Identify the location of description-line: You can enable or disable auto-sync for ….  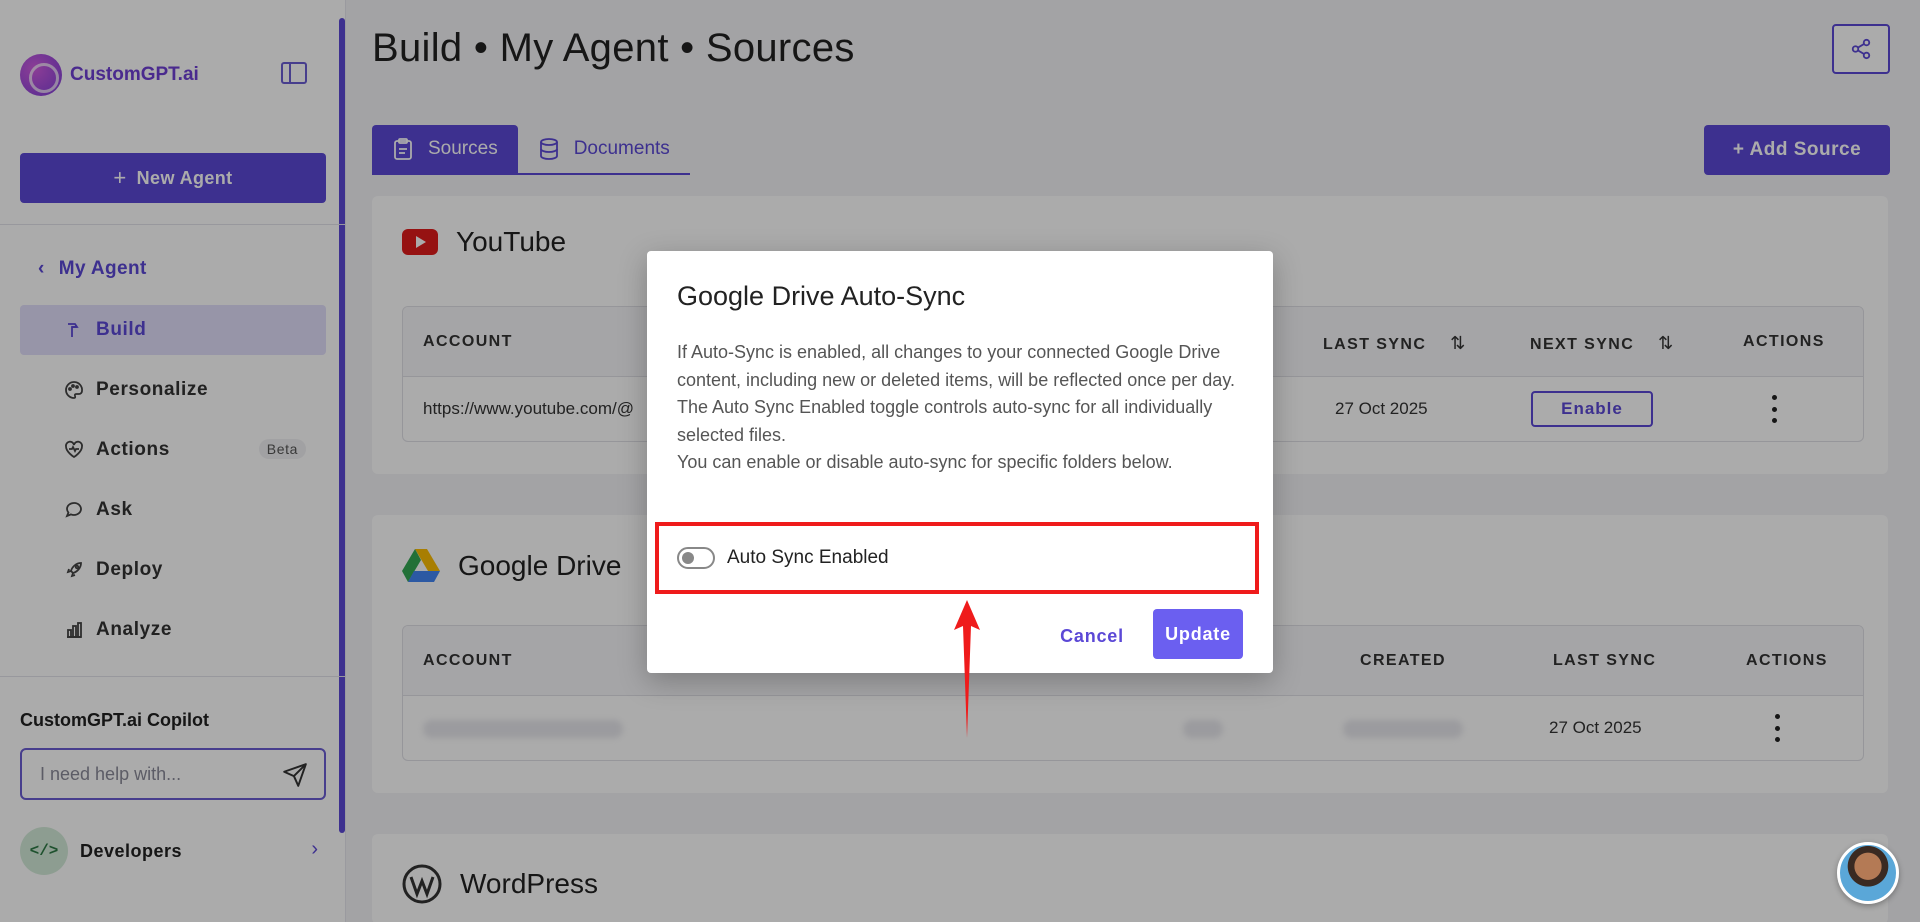
(925, 462).